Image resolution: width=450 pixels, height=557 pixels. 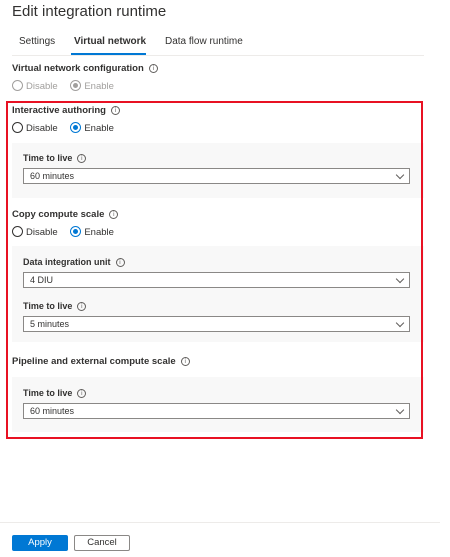 What do you see at coordinates (153, 68) in the screenshot?
I see `info-icon: i` at bounding box center [153, 68].